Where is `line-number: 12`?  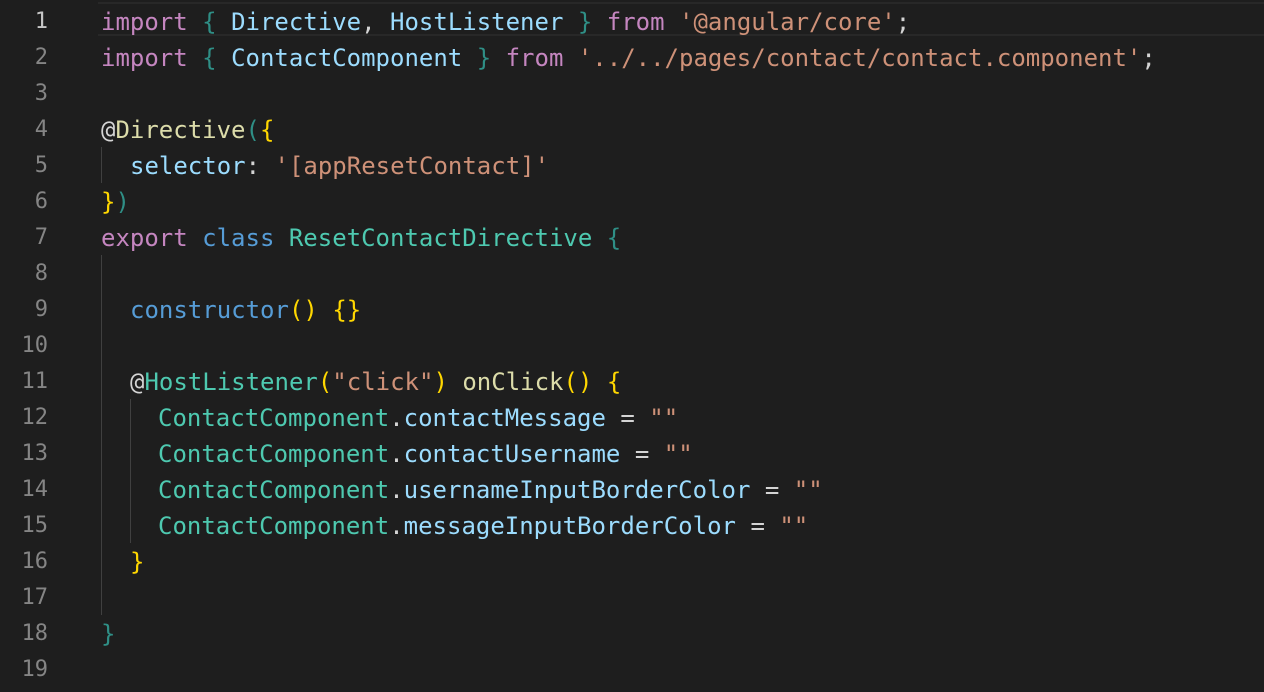
line-number: 12 is located at coordinates (35, 417).